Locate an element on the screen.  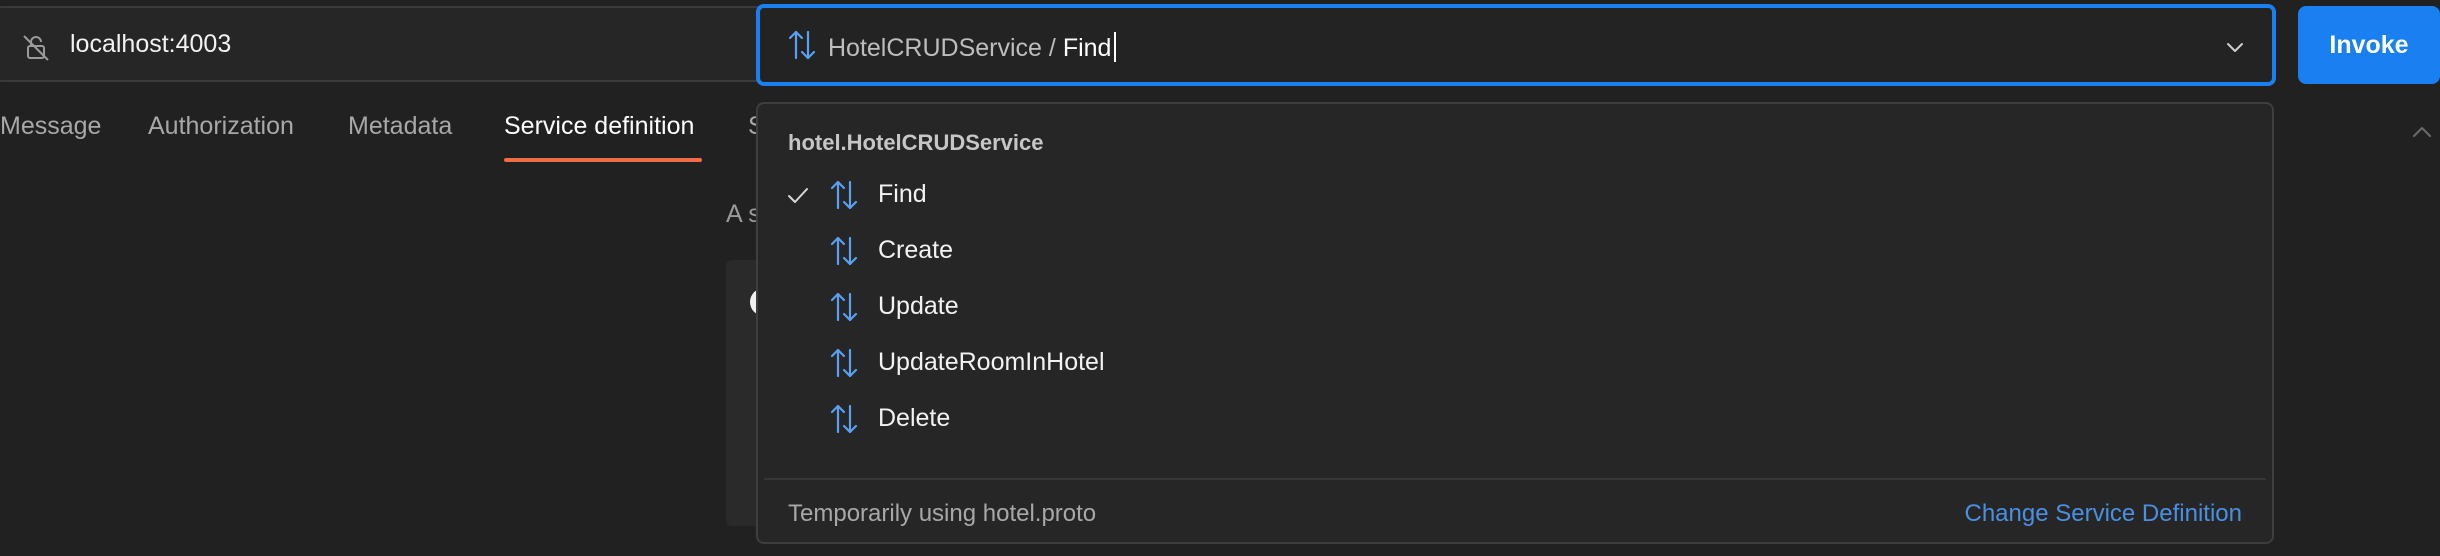
change-service-definition-link: Change Service Definition is located at coordinates (2104, 514).